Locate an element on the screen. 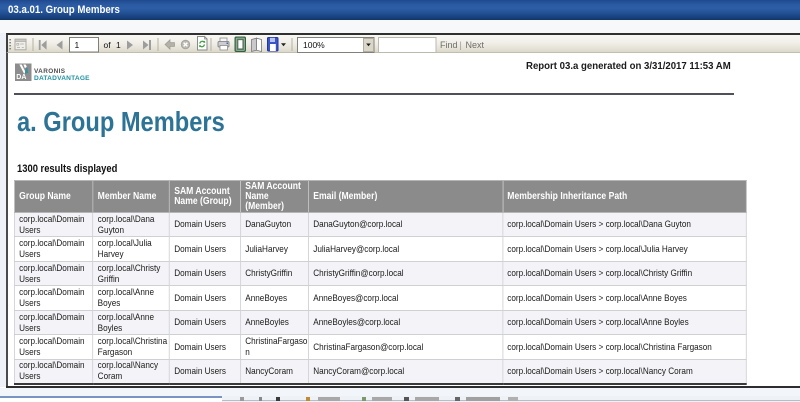  svg-text: of is located at coordinates (108, 45).